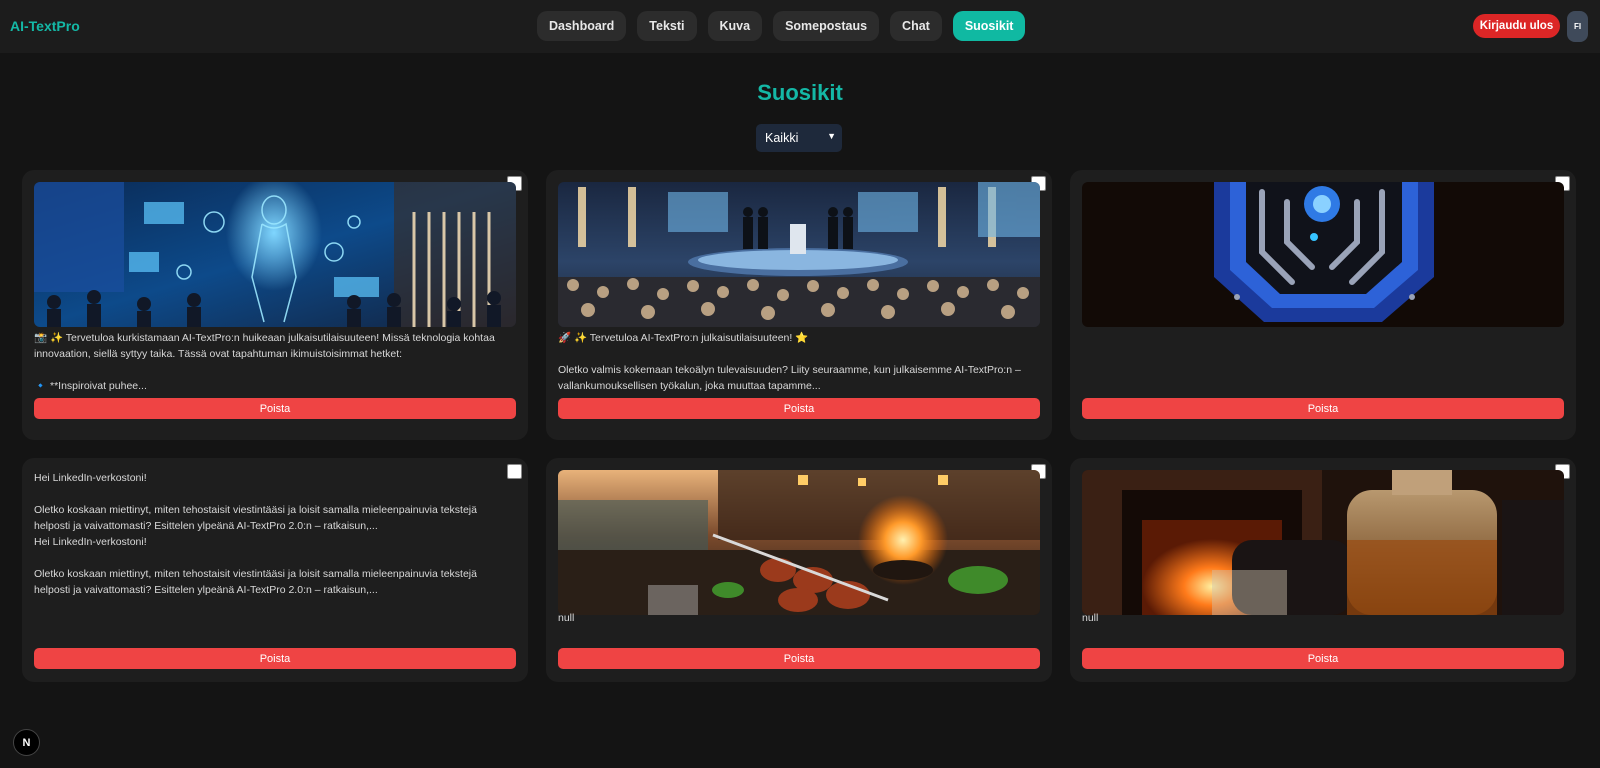 The width and height of the screenshot is (1600, 768). I want to click on nav-somepostaus: Somepostaus, so click(826, 26).